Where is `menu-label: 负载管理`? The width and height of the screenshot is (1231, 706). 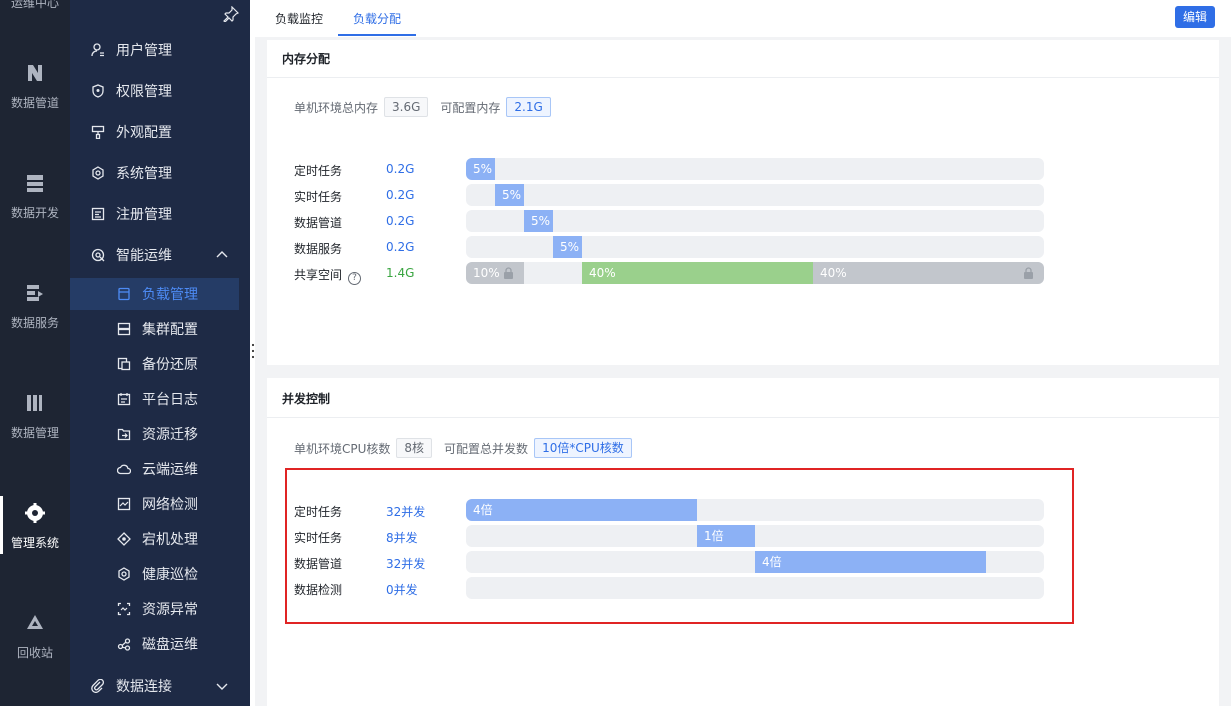 menu-label: 负载管理 is located at coordinates (170, 295).